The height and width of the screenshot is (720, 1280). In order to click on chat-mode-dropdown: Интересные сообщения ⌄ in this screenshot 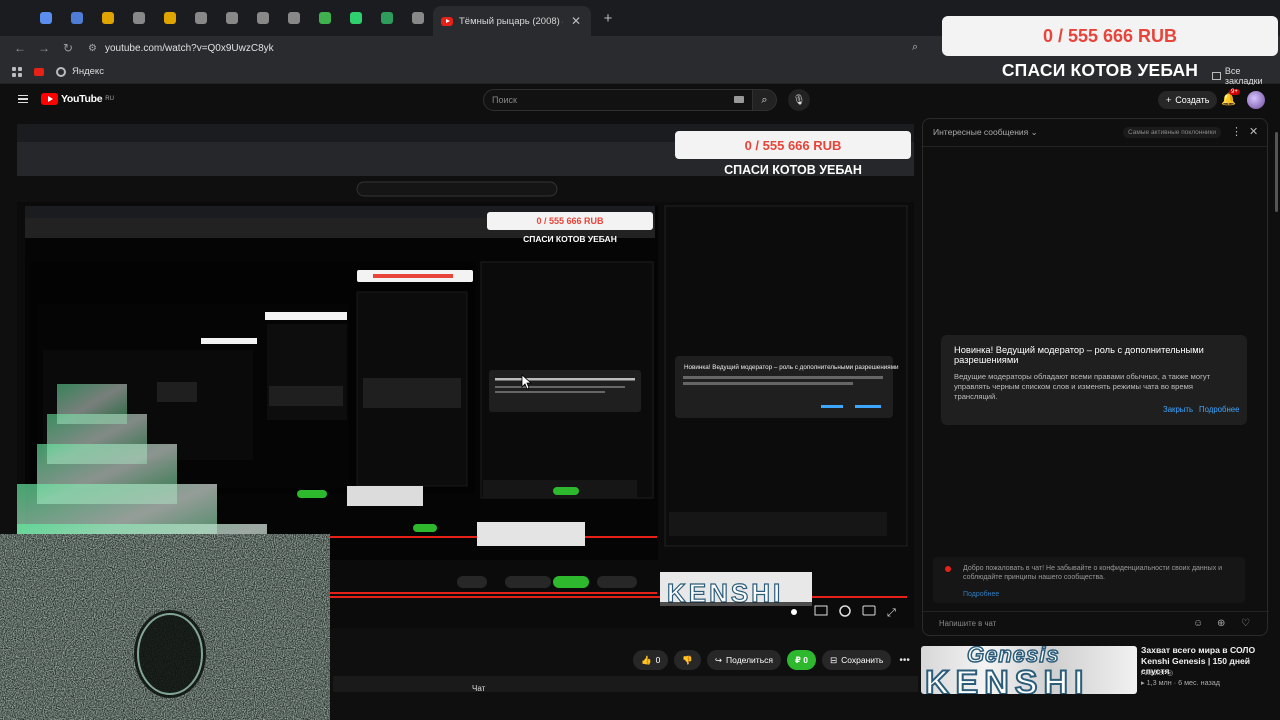, I will do `click(985, 132)`.